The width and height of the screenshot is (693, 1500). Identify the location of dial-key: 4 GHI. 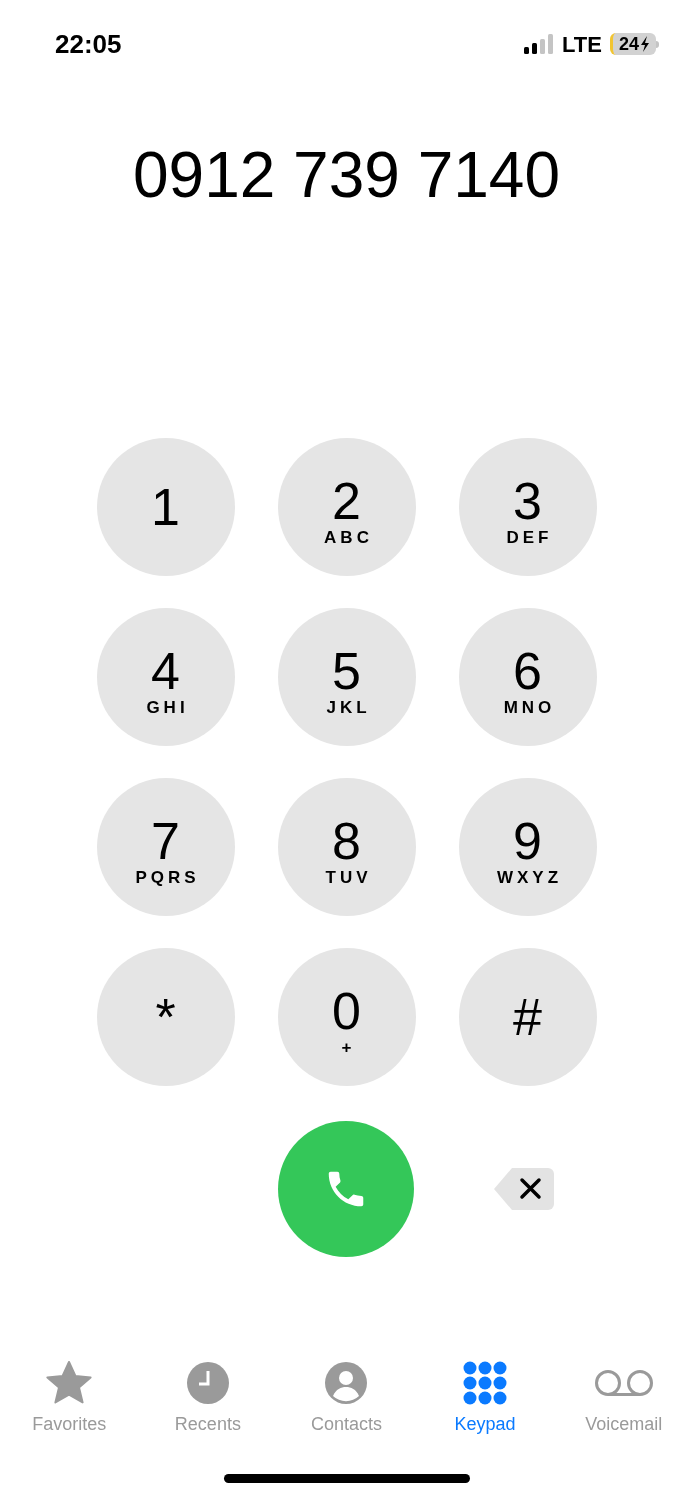
(165, 677).